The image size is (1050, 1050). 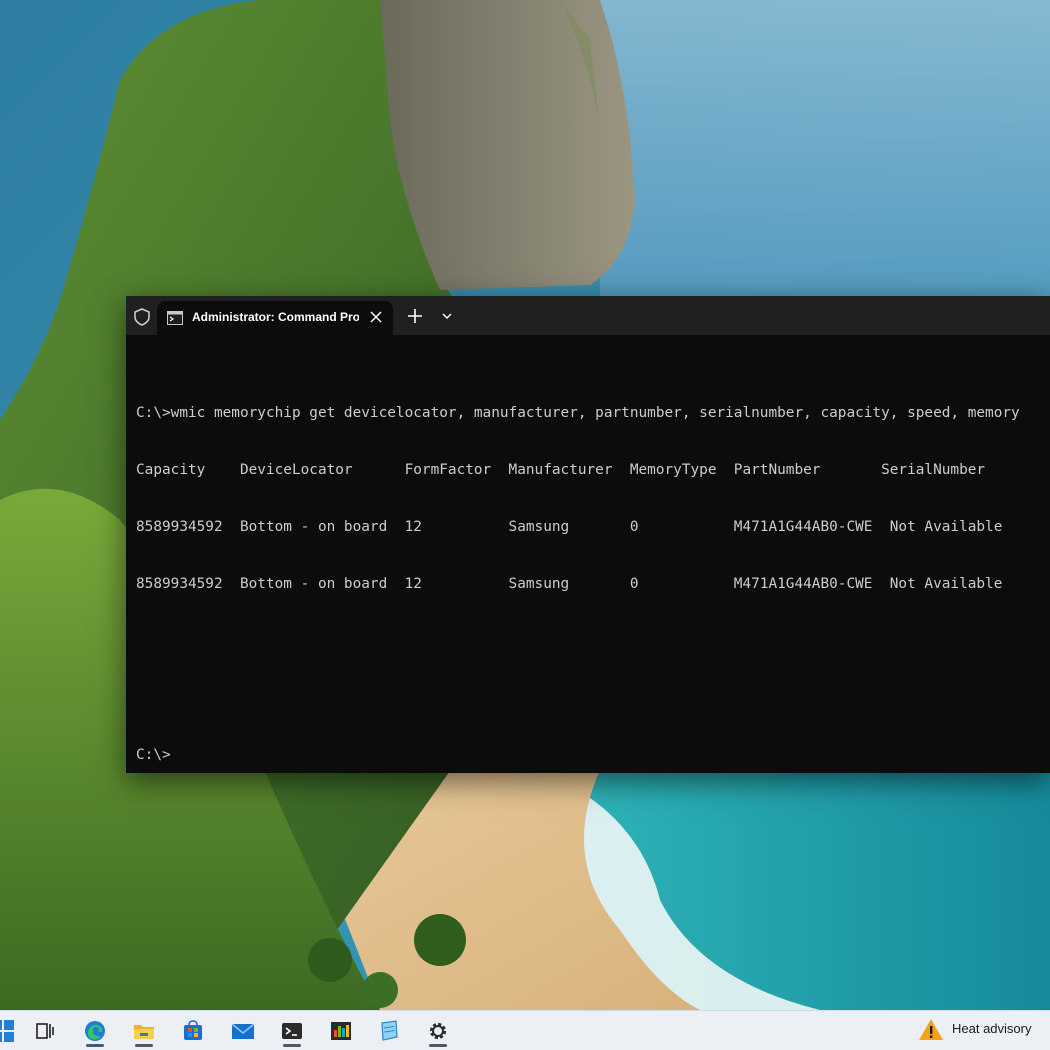 What do you see at coordinates (931, 1030) in the screenshot?
I see `warning-icon` at bounding box center [931, 1030].